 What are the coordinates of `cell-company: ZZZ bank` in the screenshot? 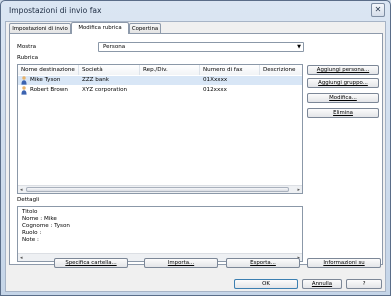 It's located at (96, 80).